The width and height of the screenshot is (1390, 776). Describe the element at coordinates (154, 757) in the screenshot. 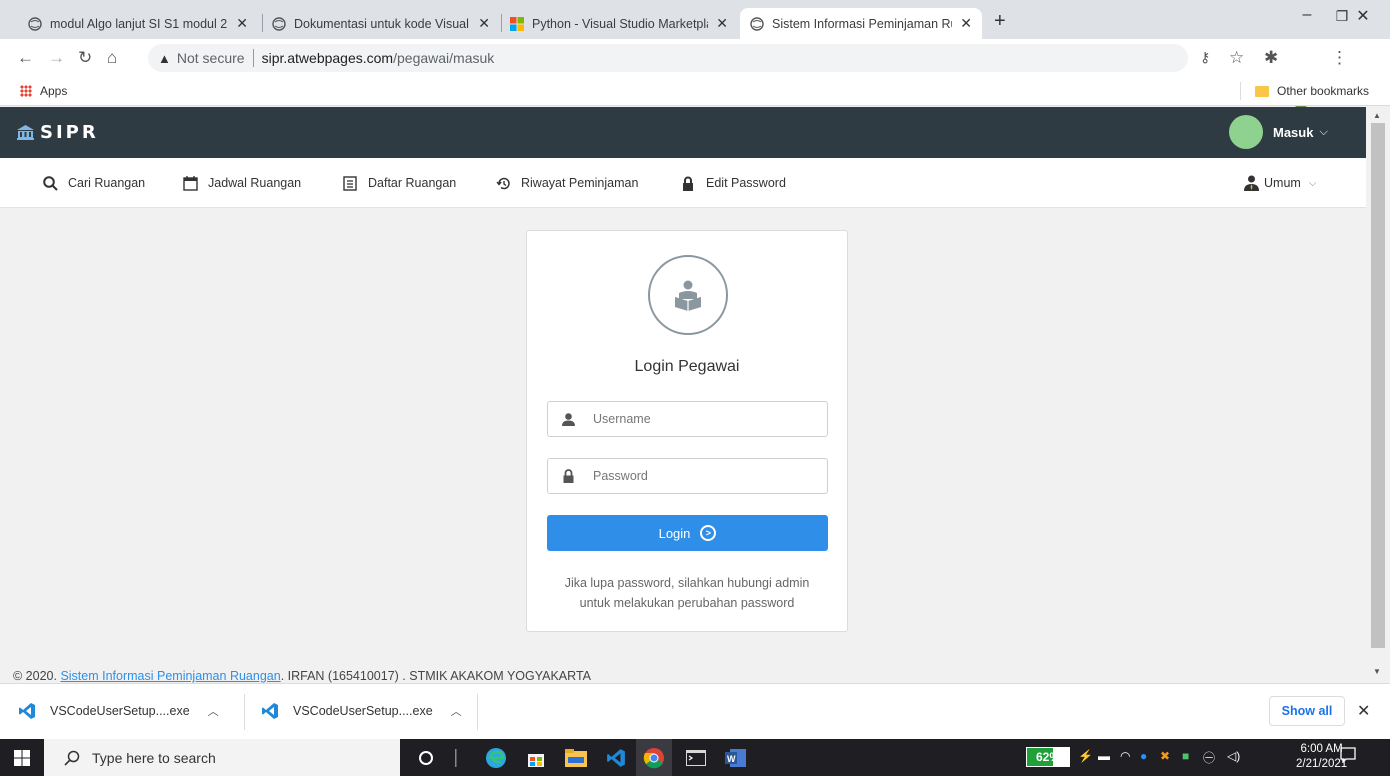

I see `taskbar-search-placeholder: Type here to search` at that location.